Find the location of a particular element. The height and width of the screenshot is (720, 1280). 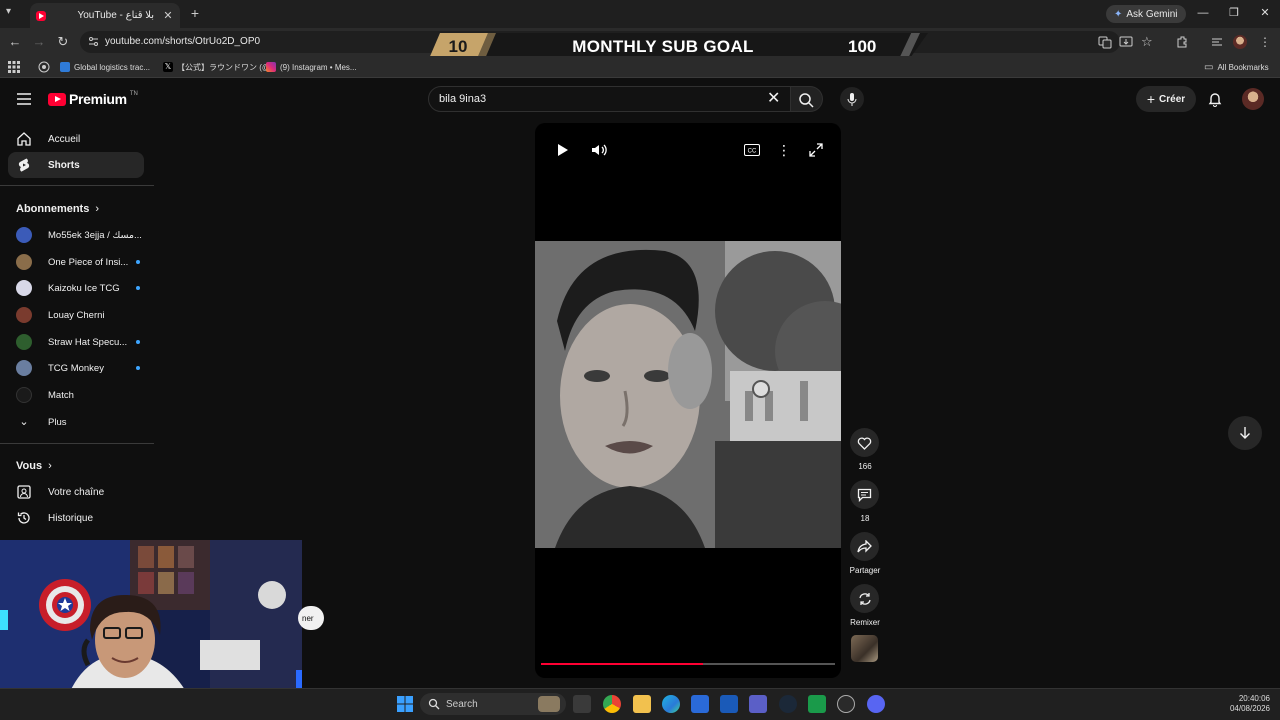

file-explorer-icon is located at coordinates (642, 704).